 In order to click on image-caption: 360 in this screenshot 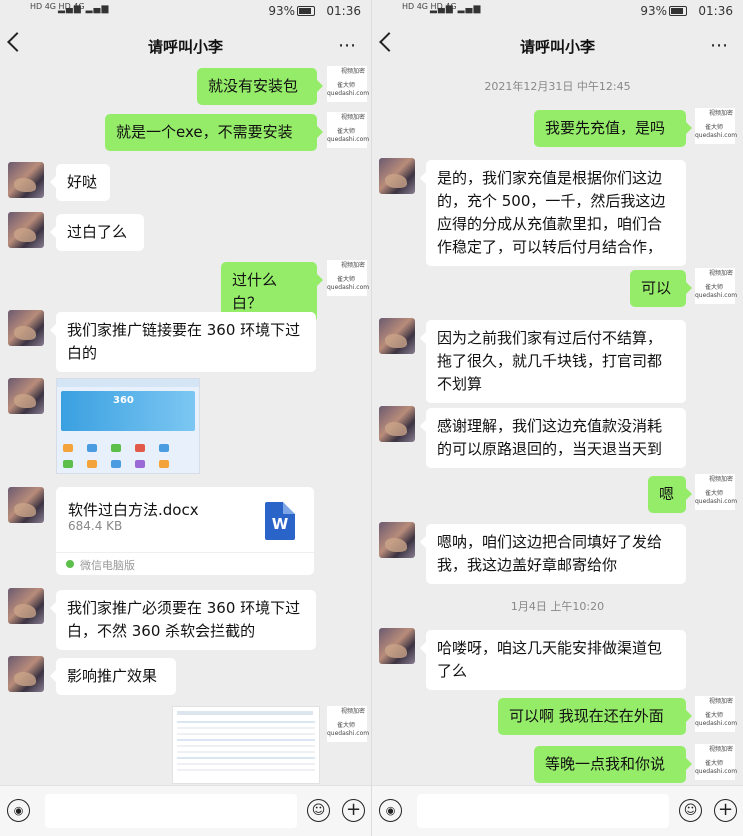, I will do `click(123, 400)`.